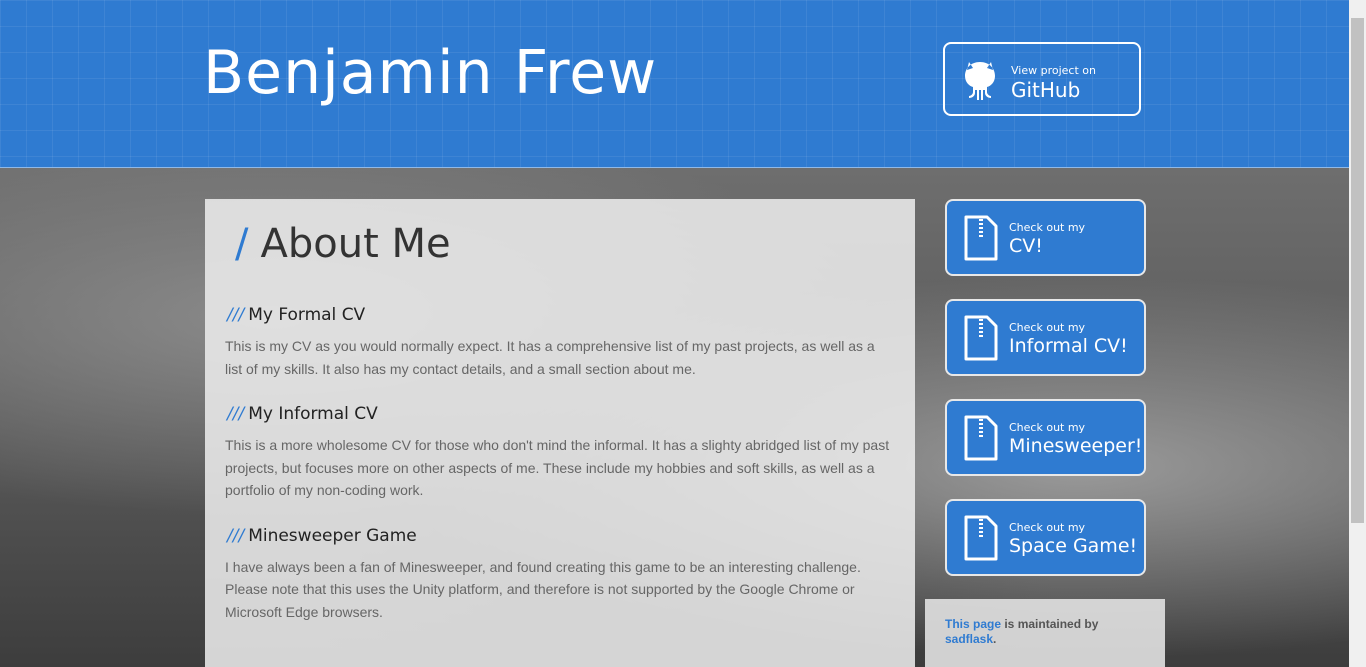 The height and width of the screenshot is (667, 1366). What do you see at coordinates (973, 624) in the screenshot?
I see `this-page-link: This page` at bounding box center [973, 624].